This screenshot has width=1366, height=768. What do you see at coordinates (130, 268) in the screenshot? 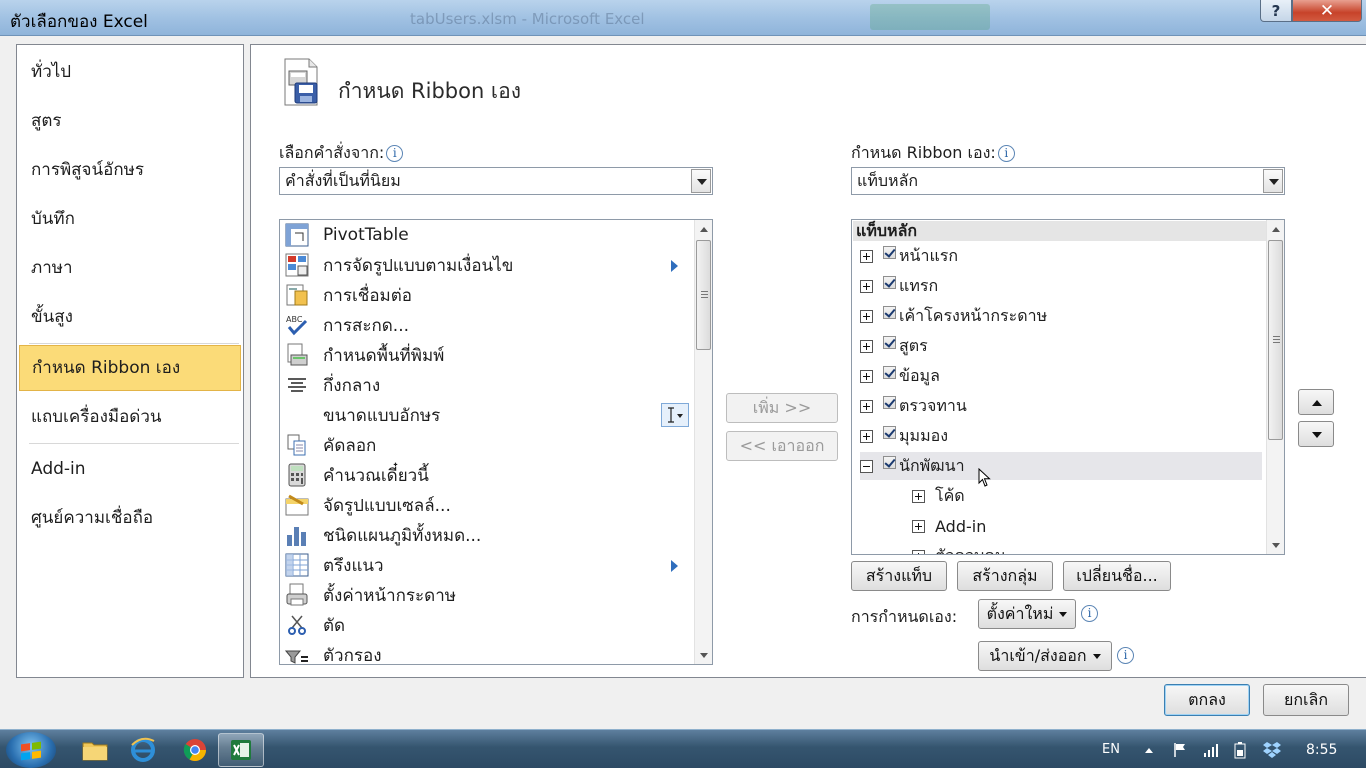
I see `nav-item-language: ภาษา` at bounding box center [130, 268].